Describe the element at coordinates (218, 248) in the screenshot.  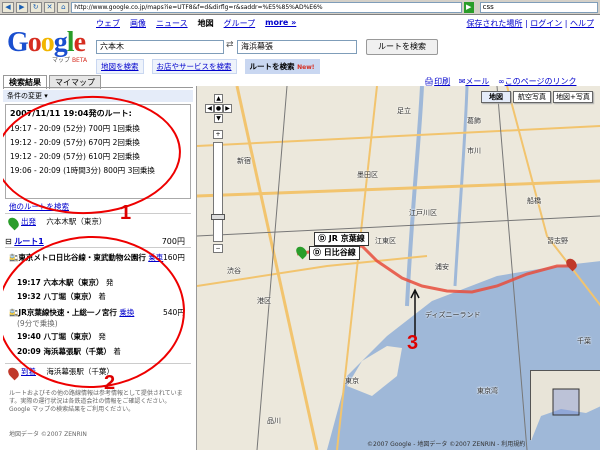
I see `zoom-out-icon: −` at that location.